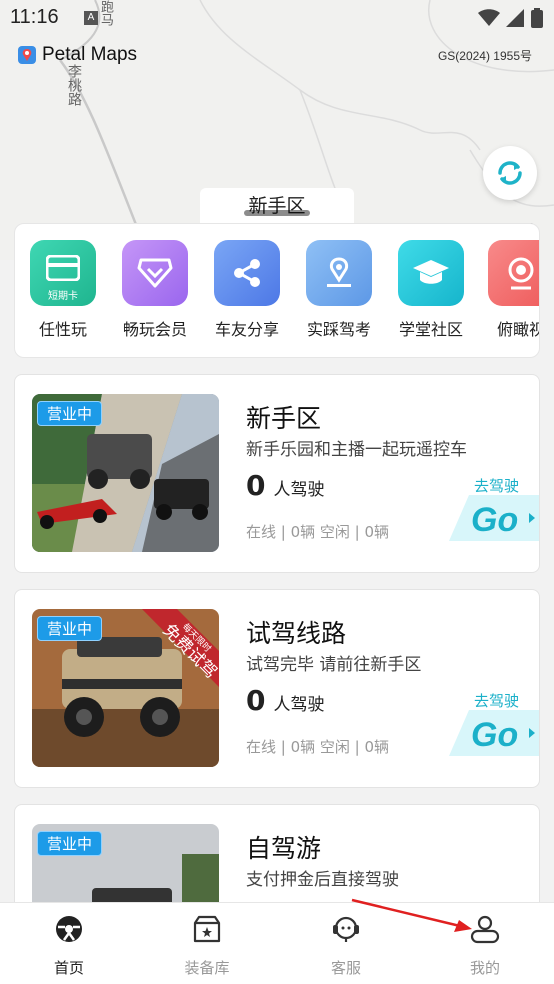 The image size is (554, 984). What do you see at coordinates (339, 273) in the screenshot?
I see `pin-icon` at bounding box center [339, 273].